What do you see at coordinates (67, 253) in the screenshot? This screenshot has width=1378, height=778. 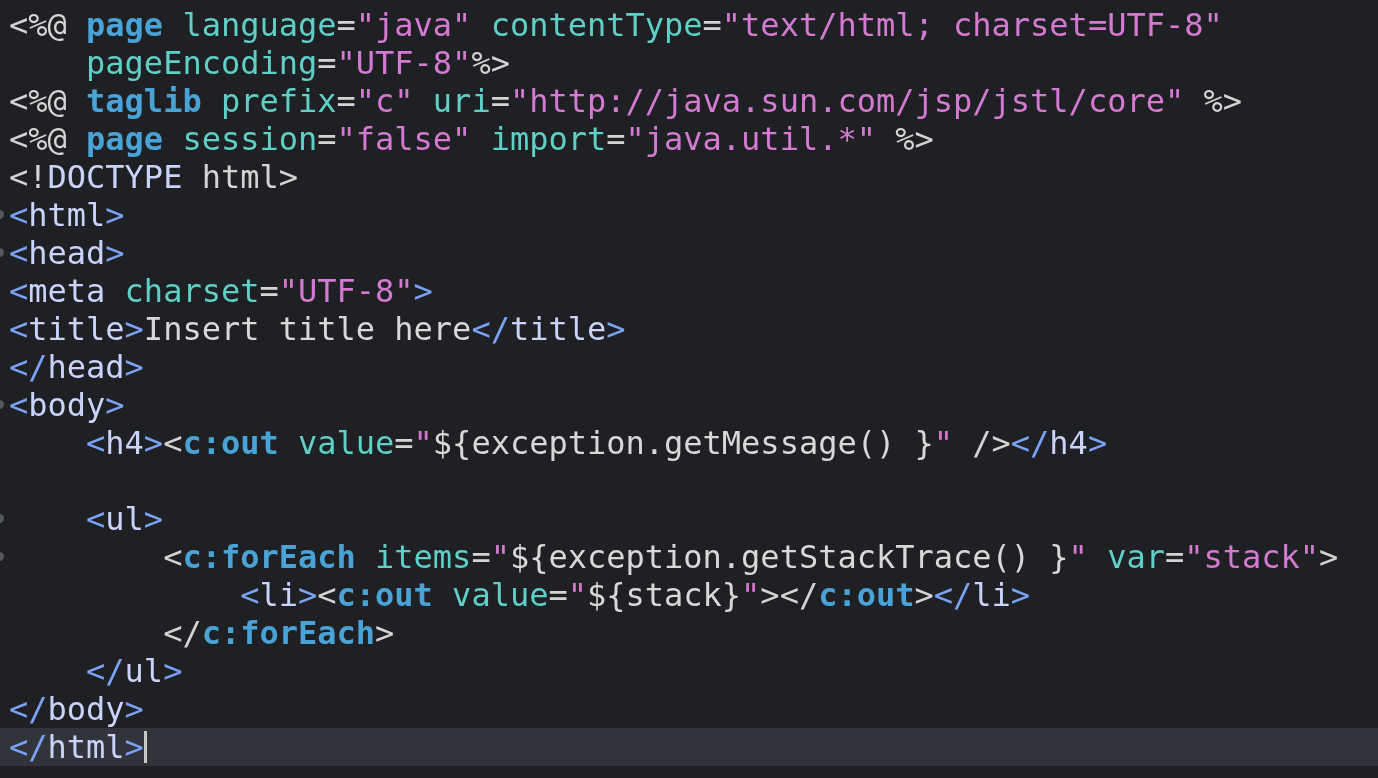 I see `code-line: <head>` at bounding box center [67, 253].